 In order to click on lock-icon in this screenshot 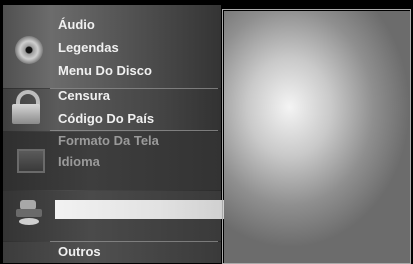, I will do `click(26, 107)`.